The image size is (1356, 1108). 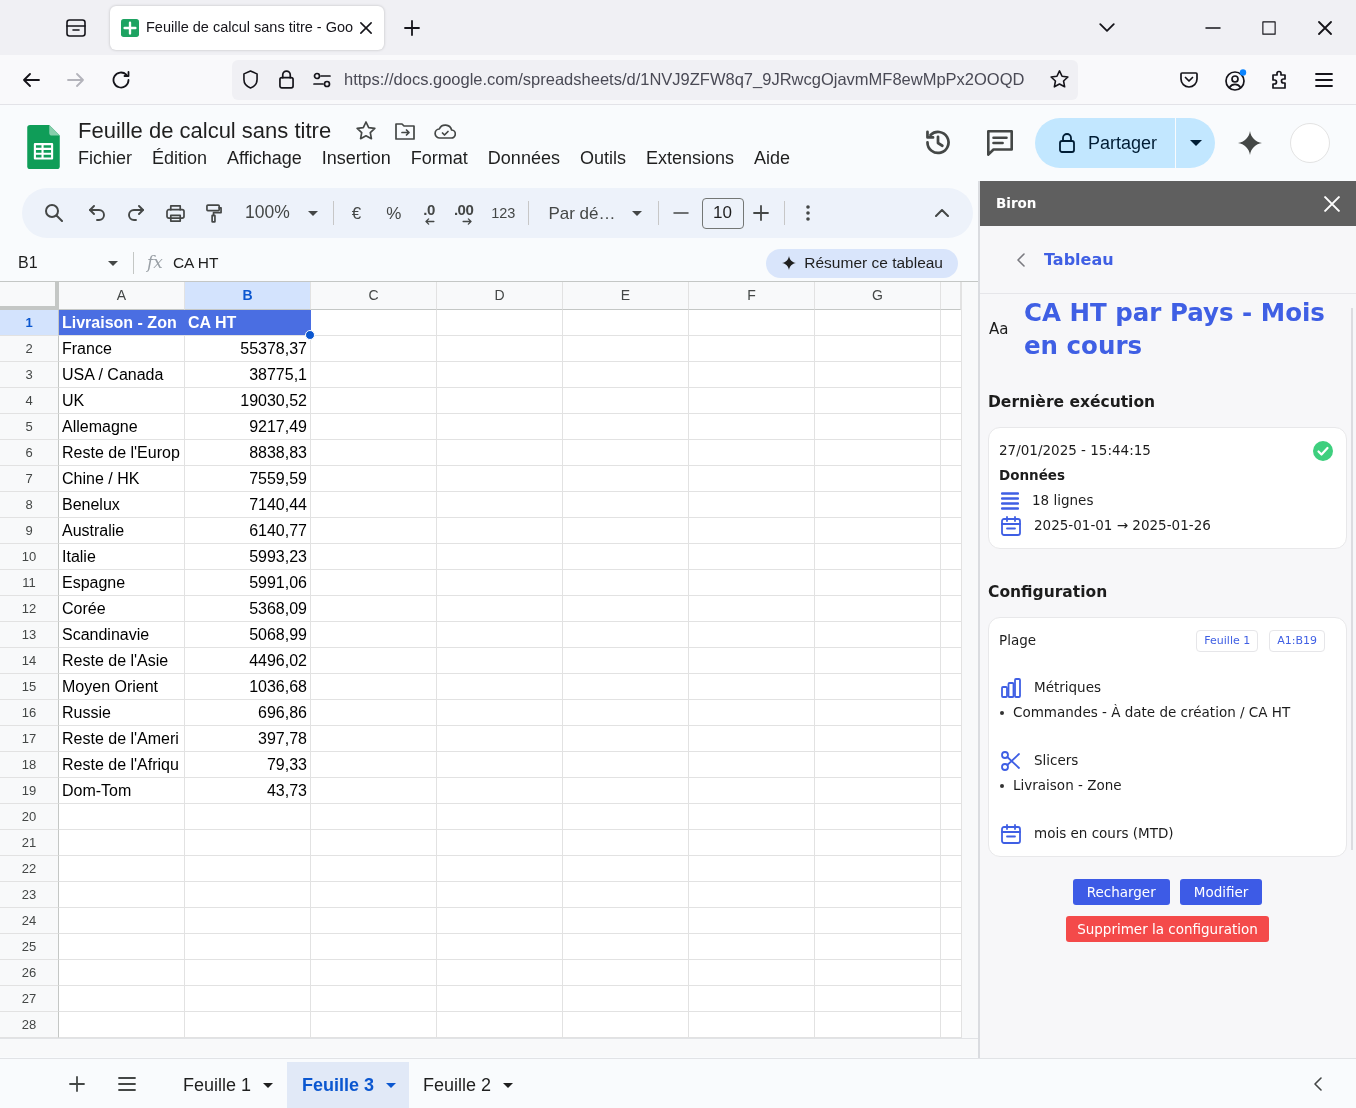 I want to click on caret-icon, so click(x=113, y=263).